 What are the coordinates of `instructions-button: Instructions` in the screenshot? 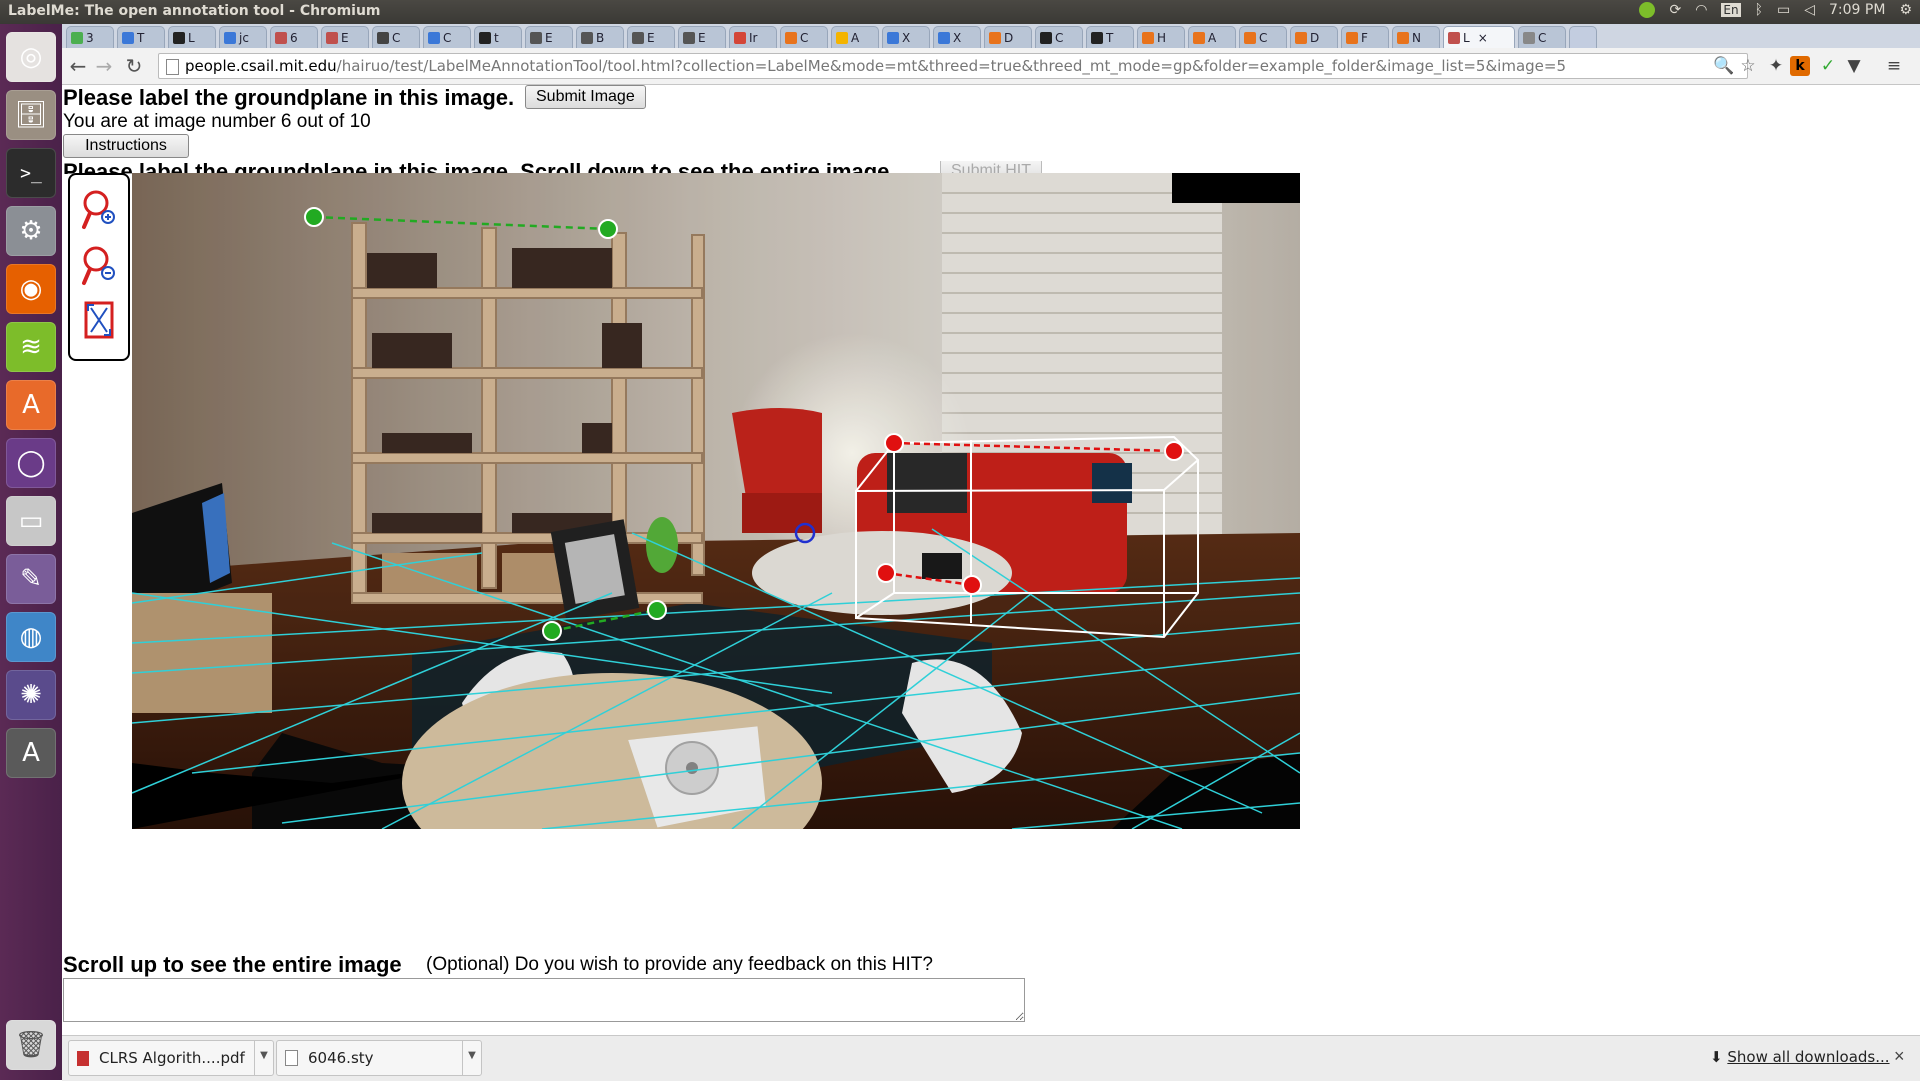 It's located at (126, 146).